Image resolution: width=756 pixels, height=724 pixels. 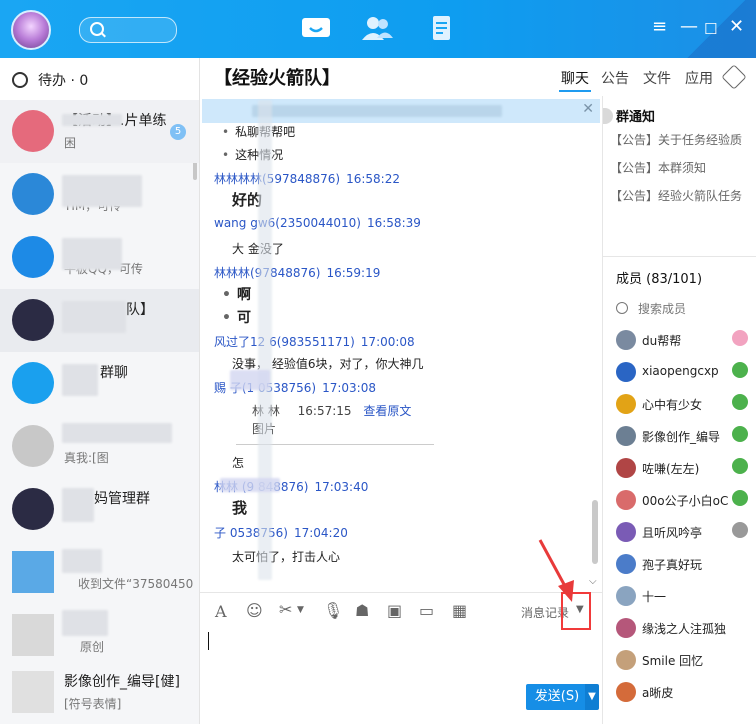 What do you see at coordinates (684, 598) in the screenshot?
I see `member-item: 十一` at bounding box center [684, 598].